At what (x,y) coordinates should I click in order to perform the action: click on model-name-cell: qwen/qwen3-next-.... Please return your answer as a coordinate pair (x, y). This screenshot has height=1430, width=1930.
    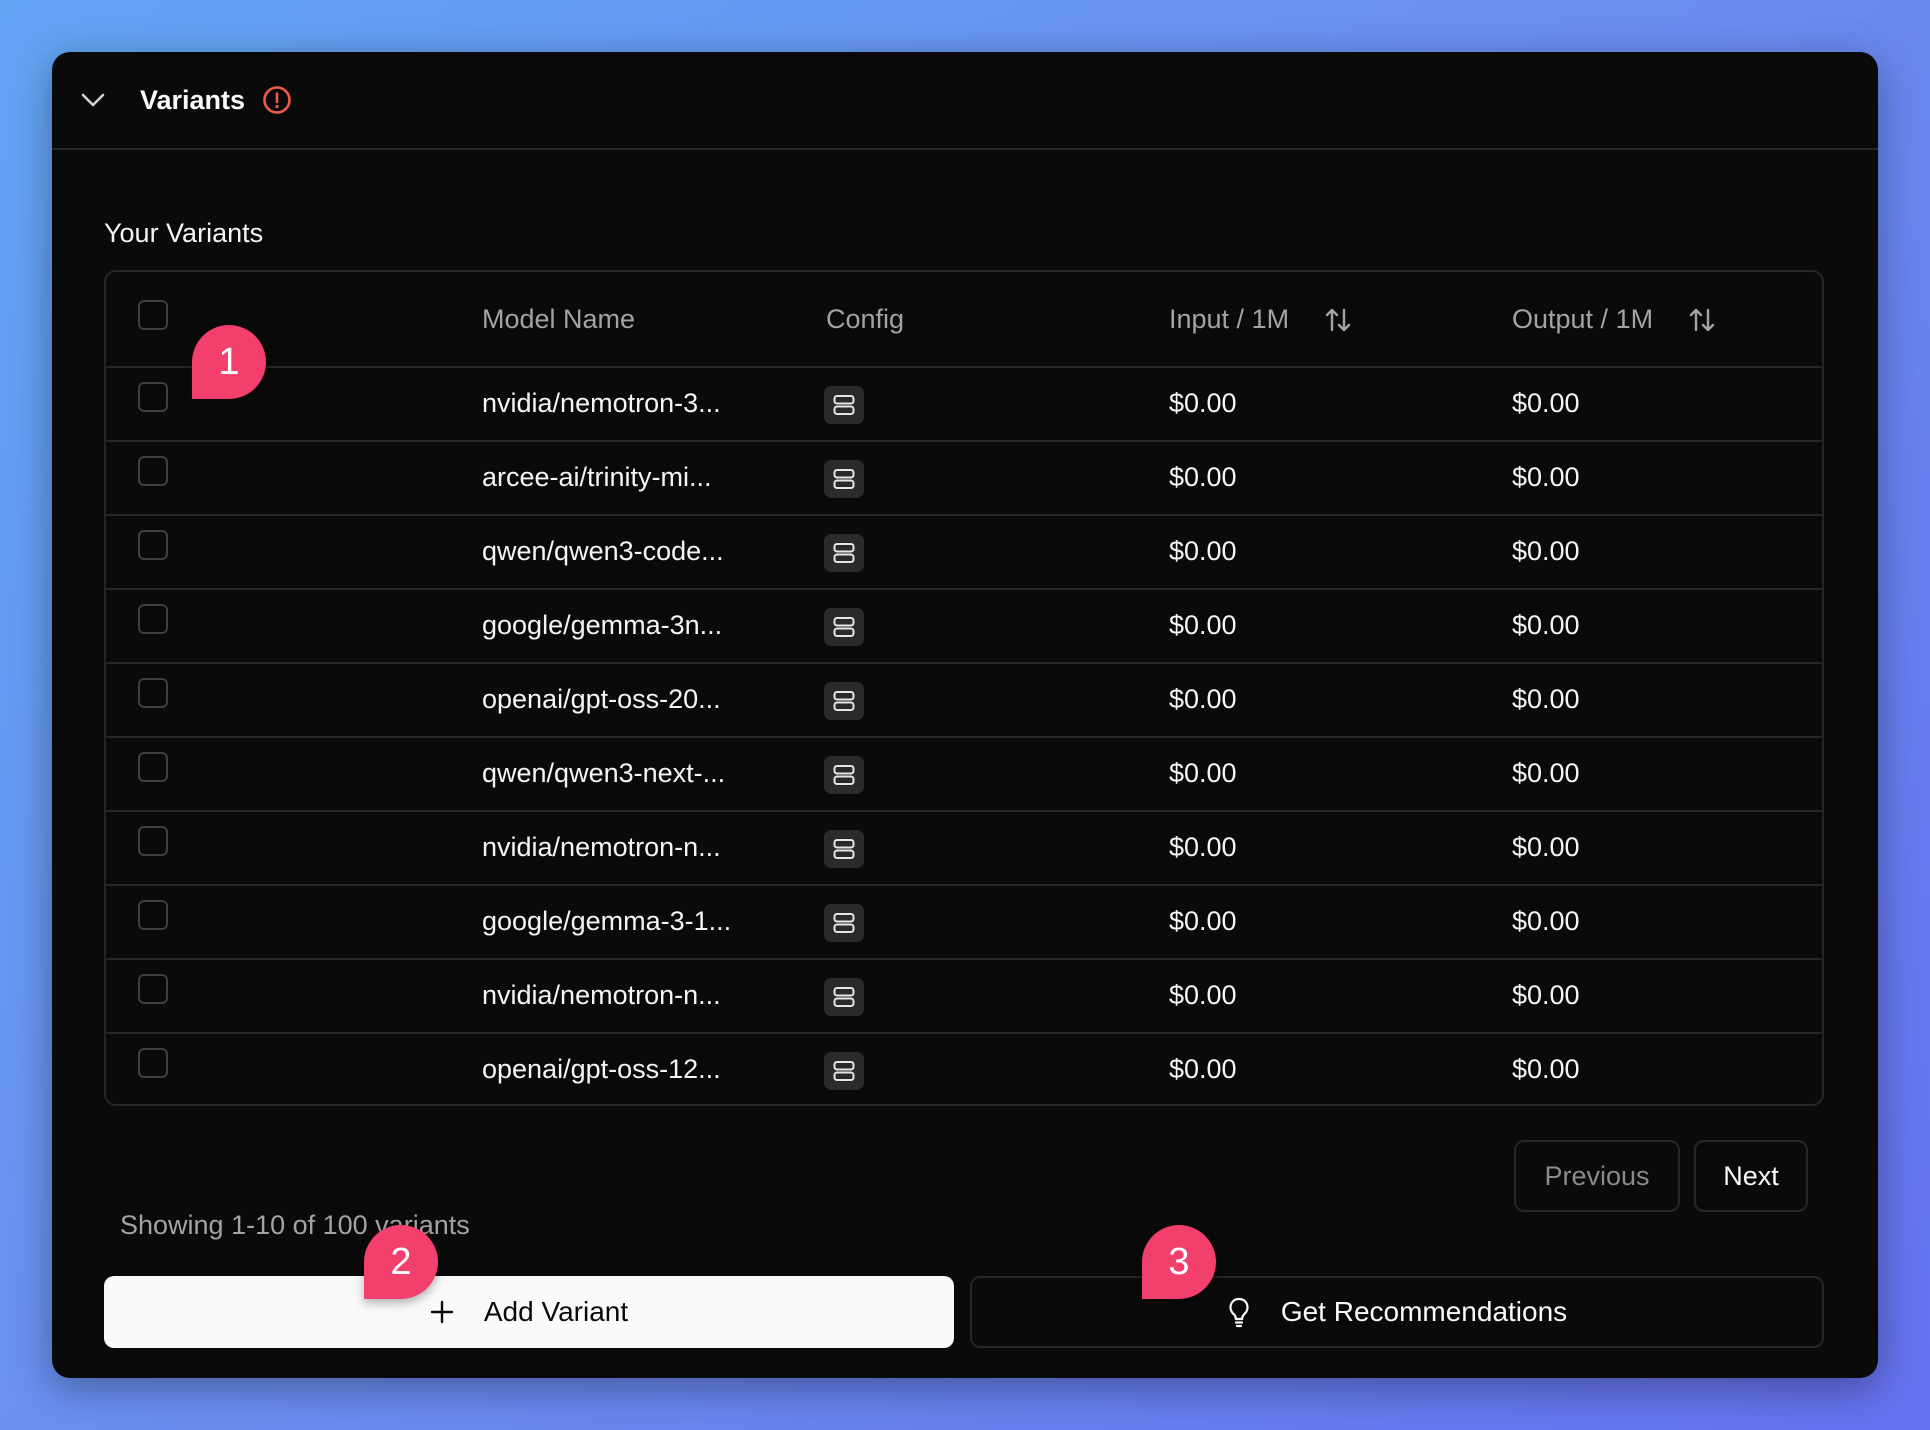
    Looking at the image, I should click on (604, 773).